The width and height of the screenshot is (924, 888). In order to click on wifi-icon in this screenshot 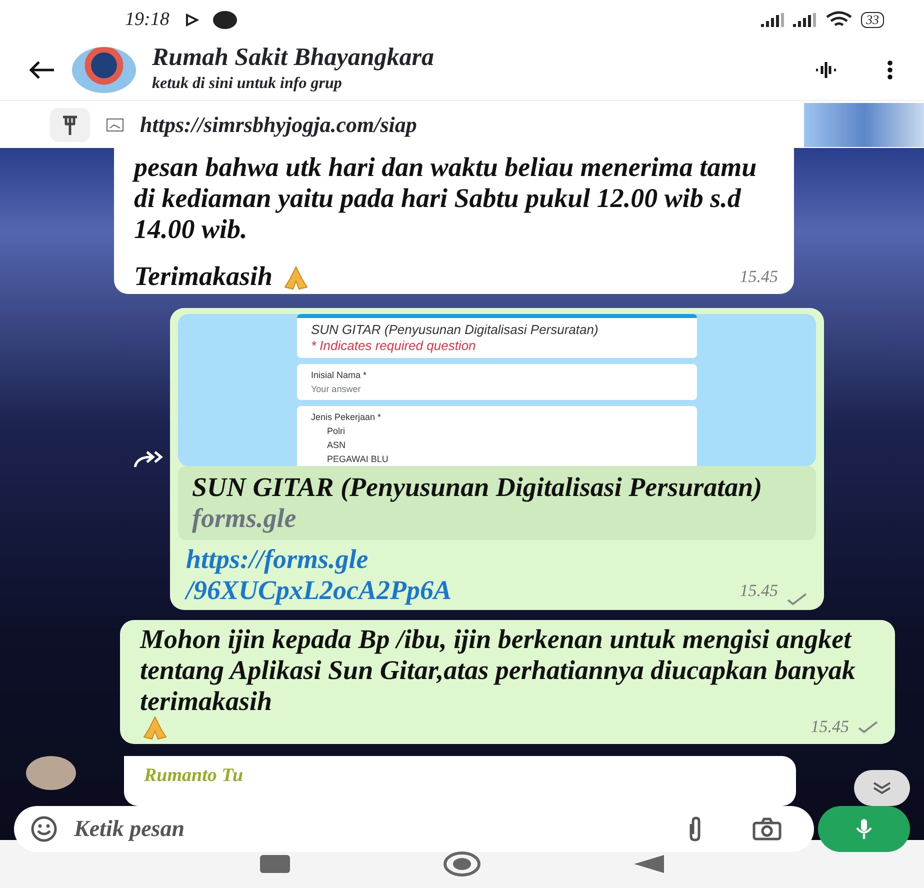, I will do `click(839, 20)`.